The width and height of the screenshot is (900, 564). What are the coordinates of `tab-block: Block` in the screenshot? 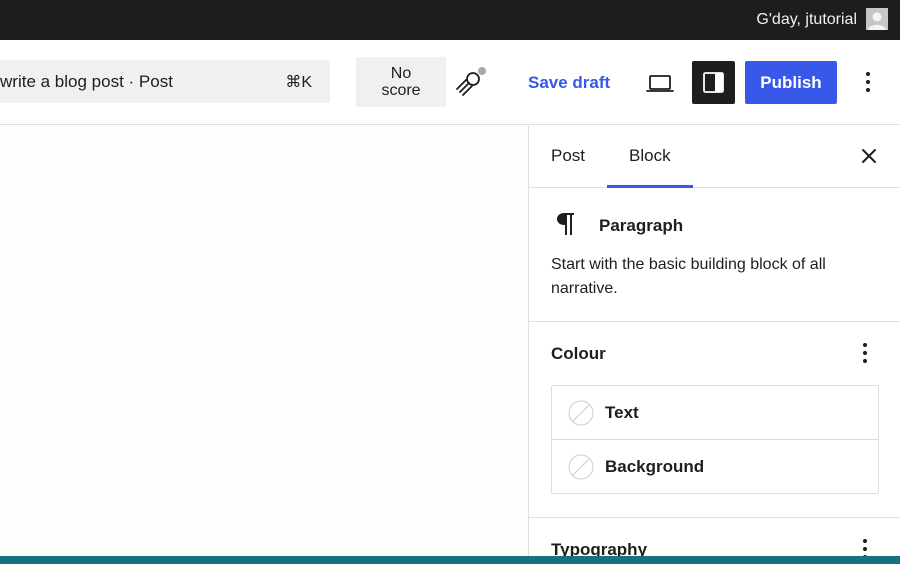 It's located at (650, 156).